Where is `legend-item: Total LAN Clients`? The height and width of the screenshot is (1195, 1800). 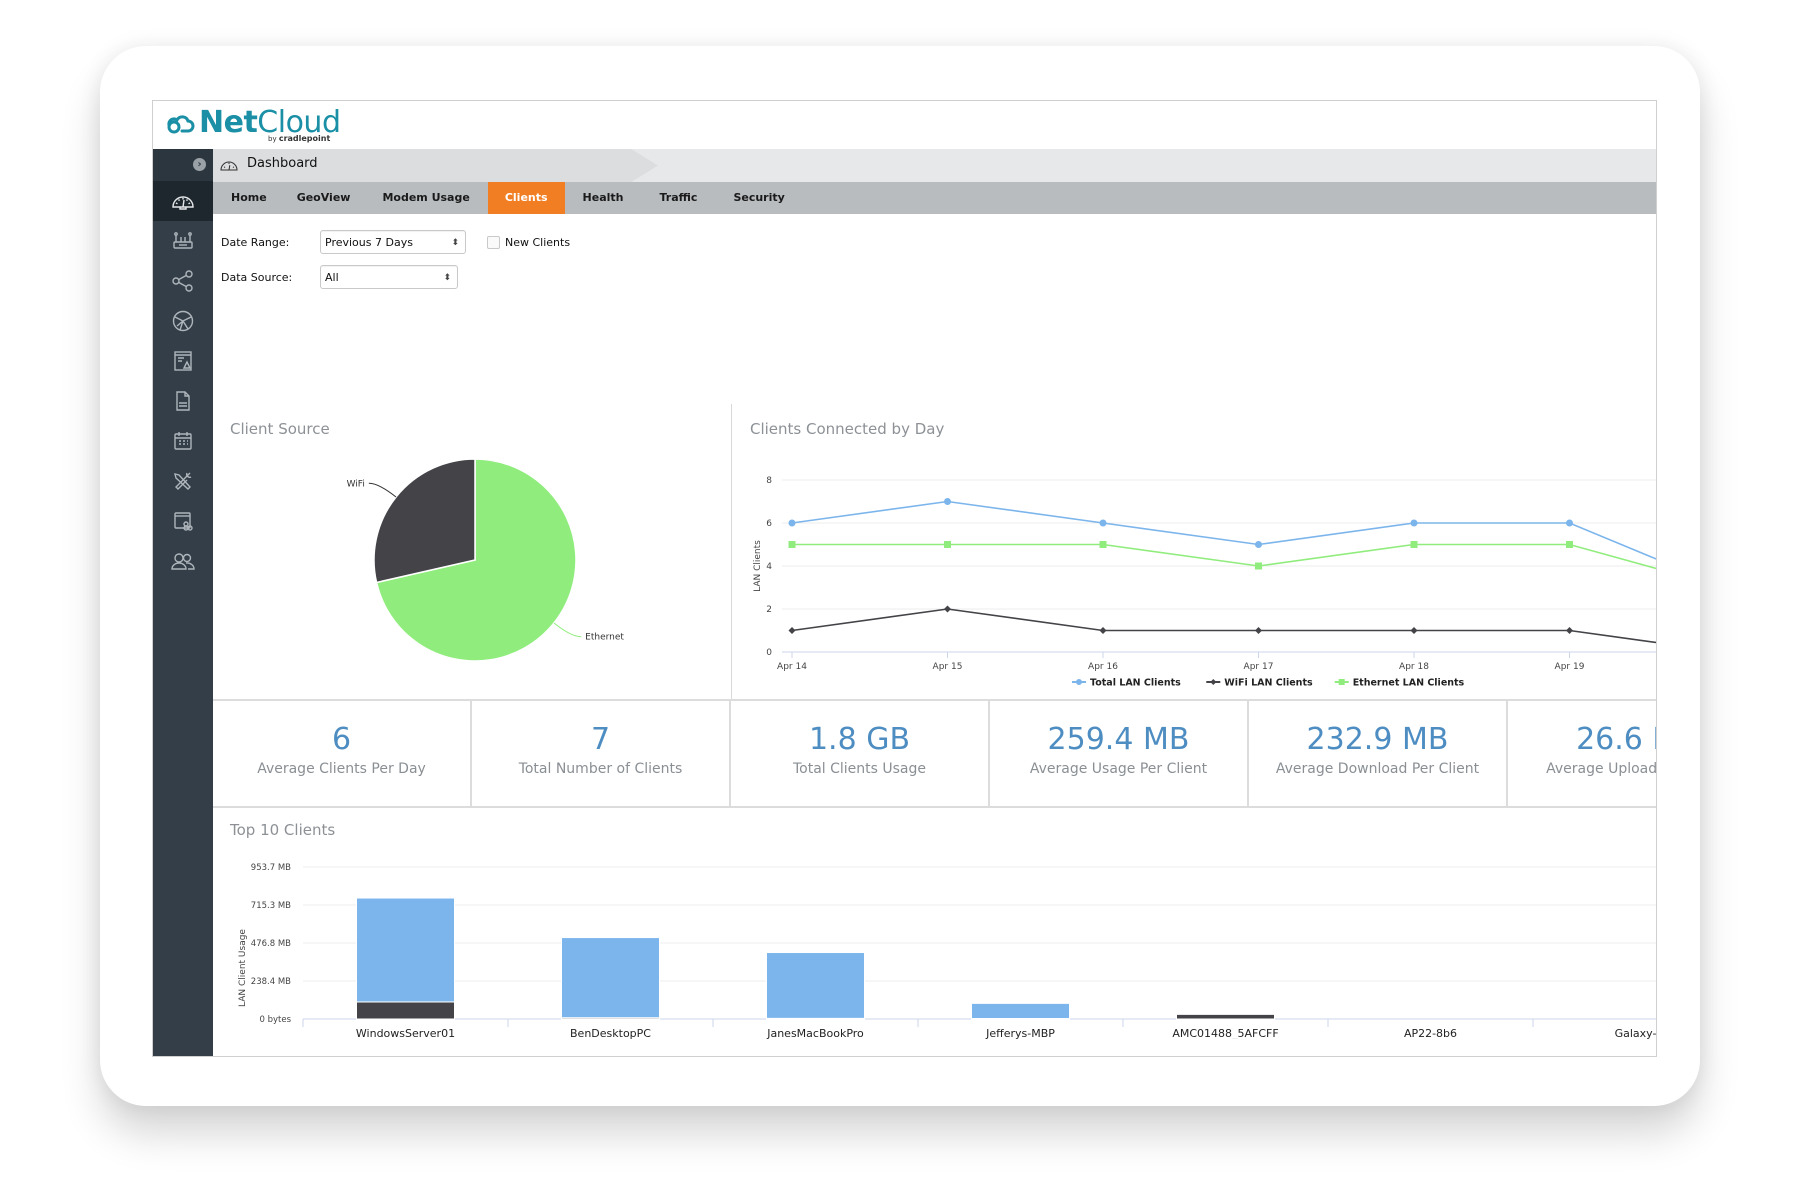 legend-item: Total LAN Clients is located at coordinates (1126, 683).